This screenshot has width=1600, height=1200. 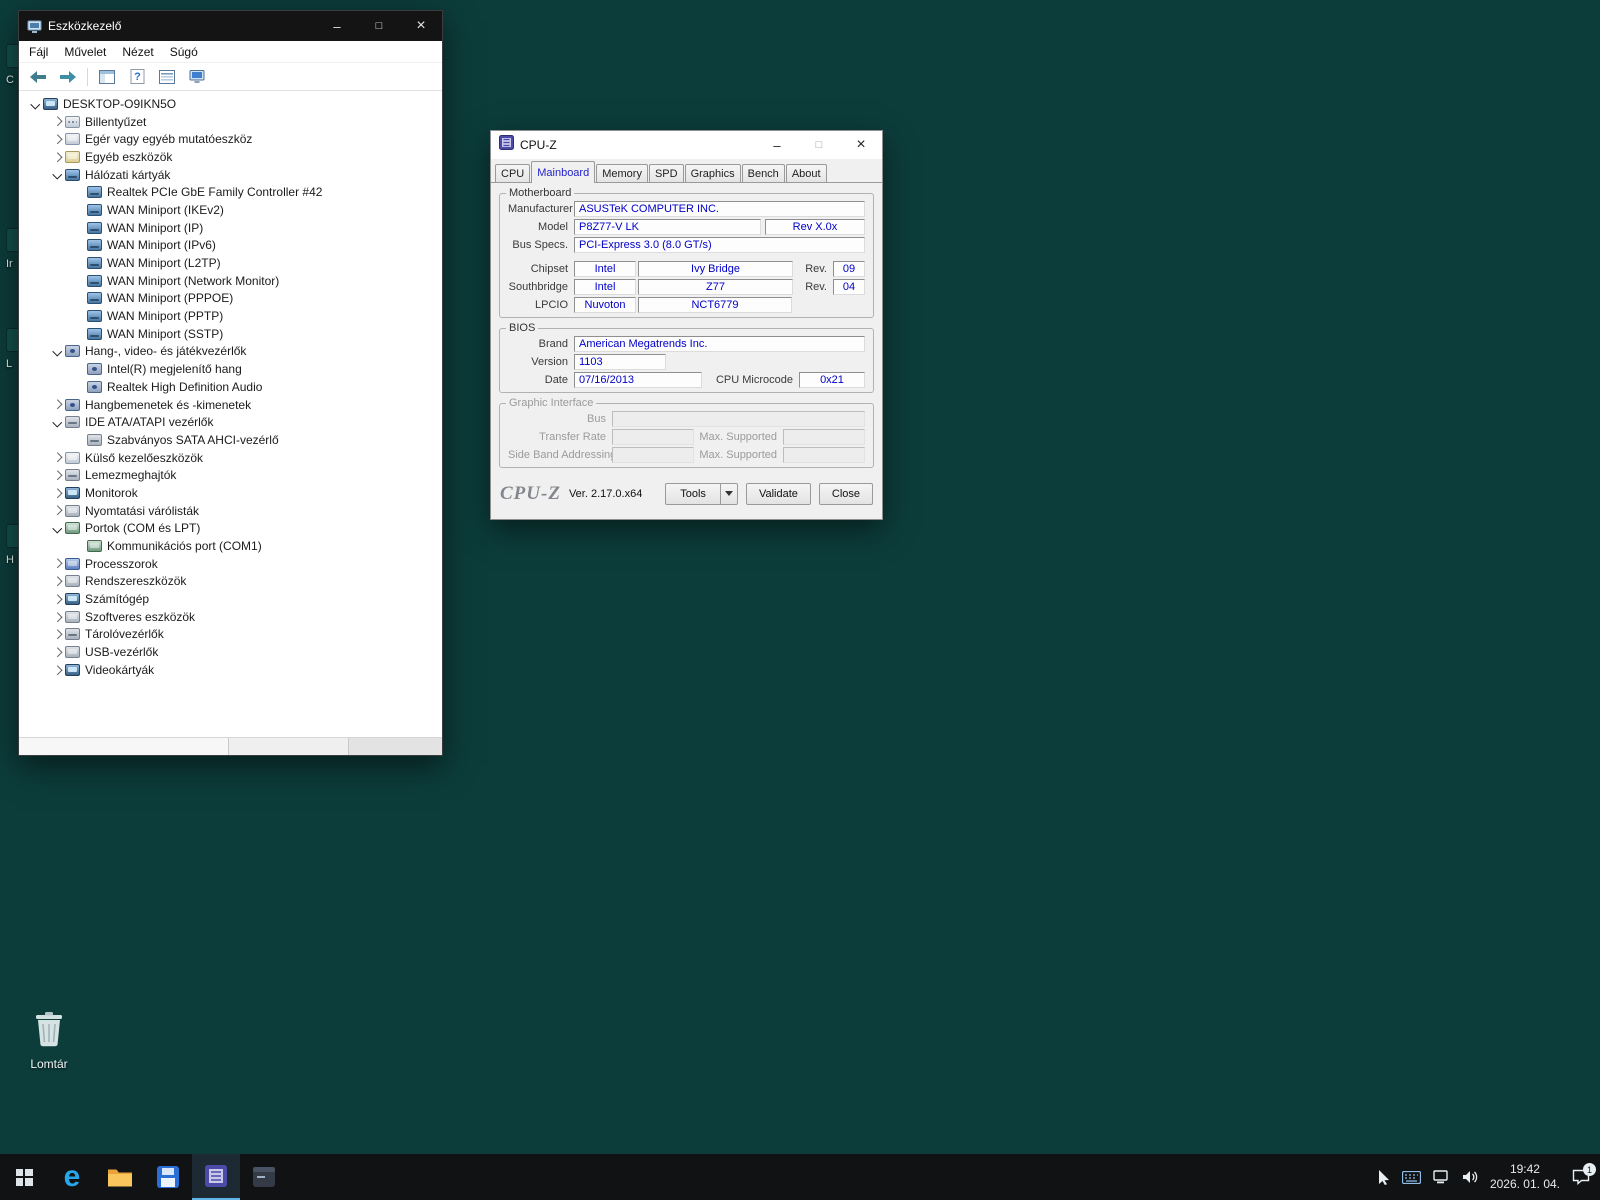 What do you see at coordinates (230, 157) in the screenshot?
I see `device-tree-item: Egyéb eszközök` at bounding box center [230, 157].